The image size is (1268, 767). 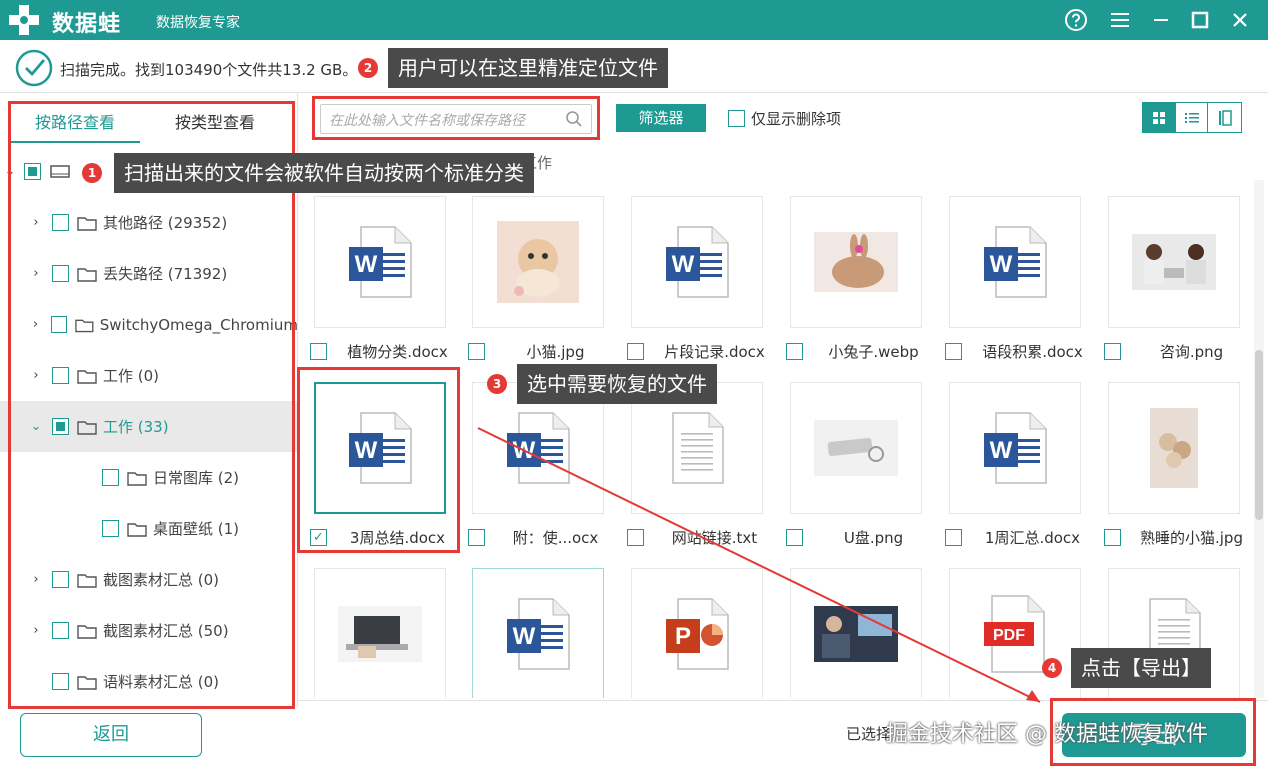 What do you see at coordinates (324, 173) in the screenshot?
I see `annotation-tip-1: 扫描出来的文件会被软件自动按两个标准分类` at bounding box center [324, 173].